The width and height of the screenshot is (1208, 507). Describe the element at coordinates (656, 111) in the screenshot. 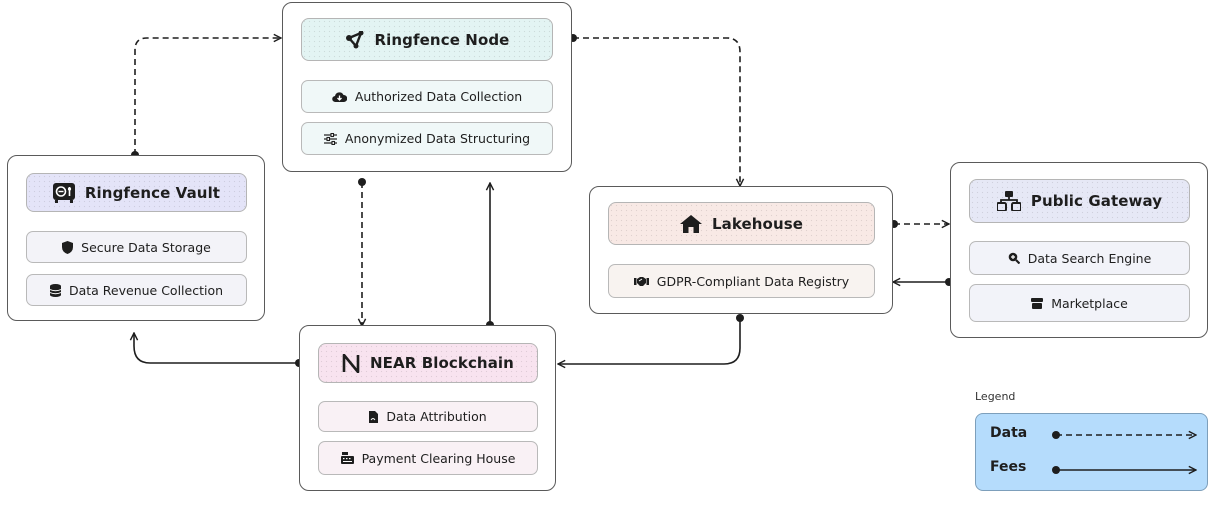

I see `edge-node-to-lakehouse` at that location.